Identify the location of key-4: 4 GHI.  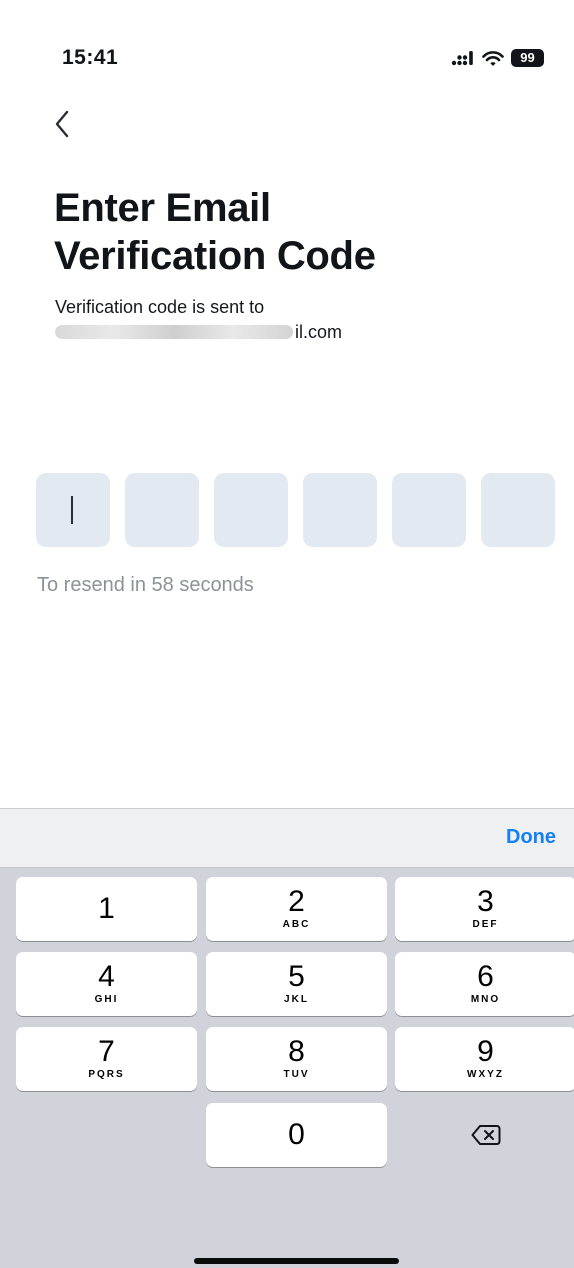
(106, 984).